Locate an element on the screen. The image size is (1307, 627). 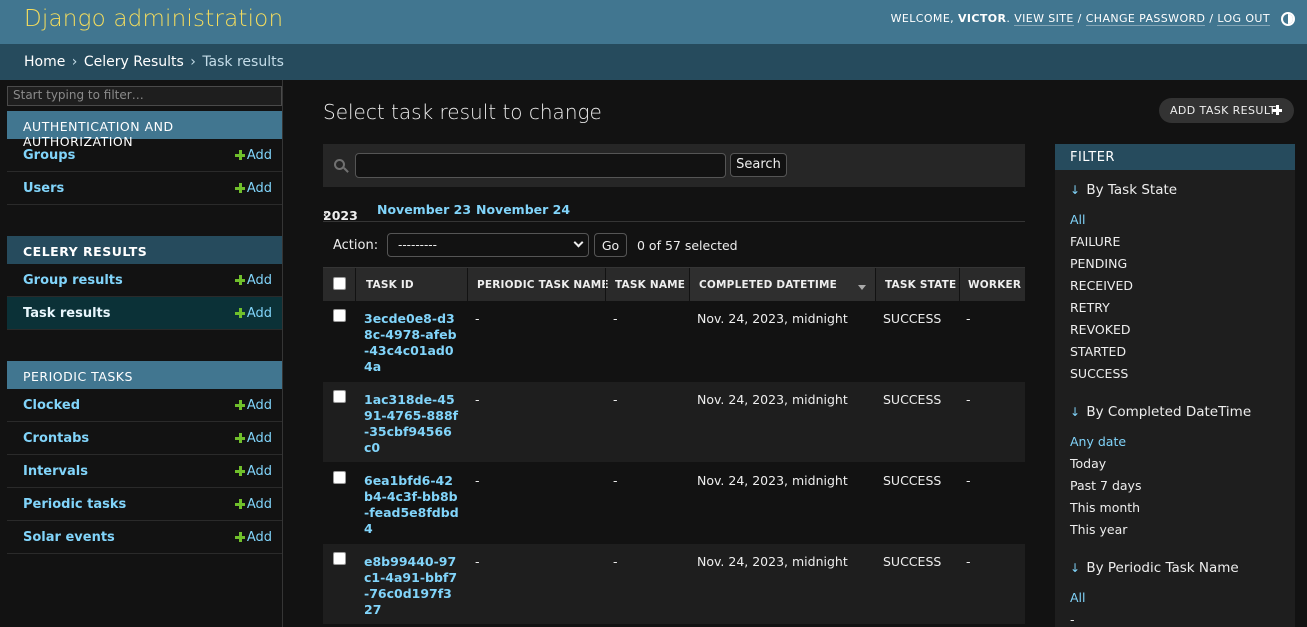
view-site-link: VIEW SITE is located at coordinates (1044, 19).